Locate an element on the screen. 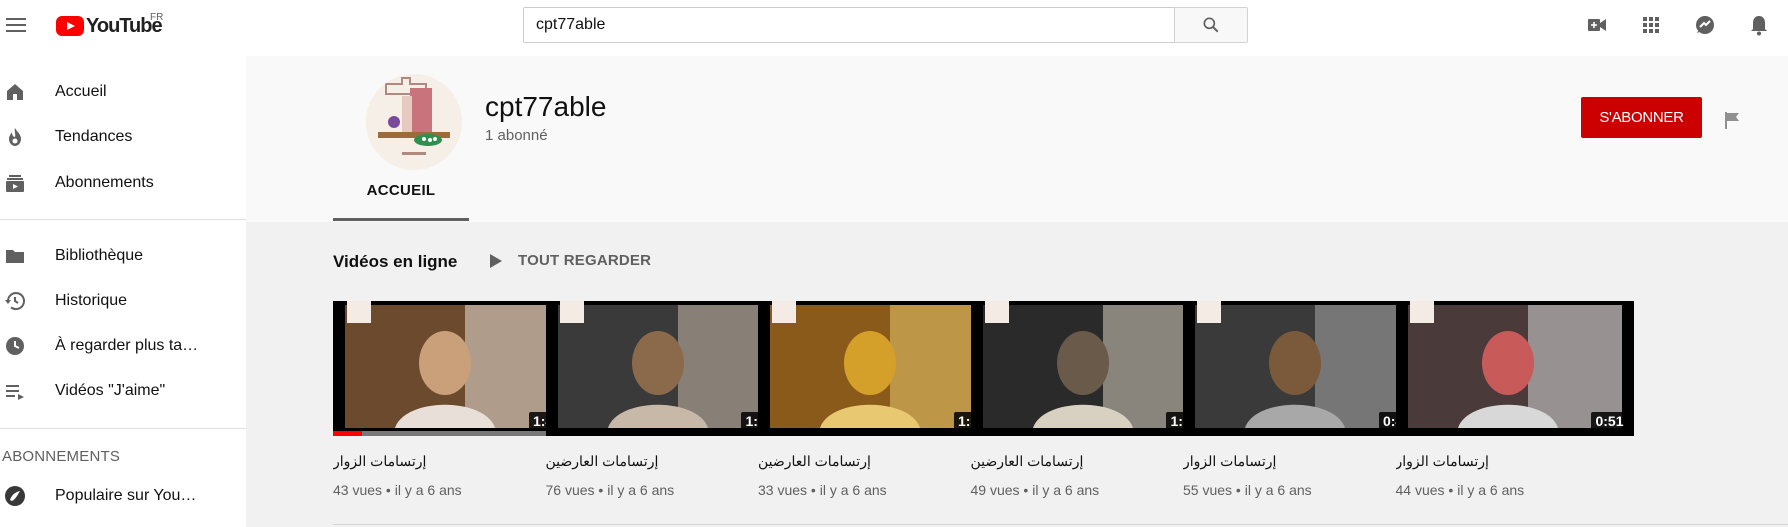 This screenshot has height=527, width=1788. sidebar-item-label: Accueil is located at coordinates (81, 91).